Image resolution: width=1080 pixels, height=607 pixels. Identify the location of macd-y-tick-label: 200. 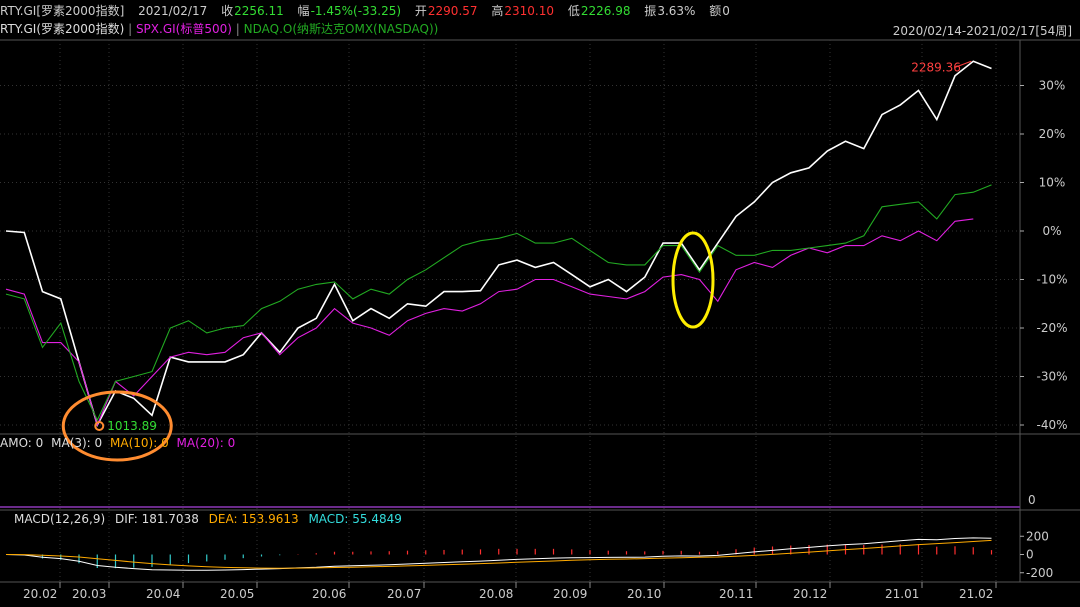
(1037, 536).